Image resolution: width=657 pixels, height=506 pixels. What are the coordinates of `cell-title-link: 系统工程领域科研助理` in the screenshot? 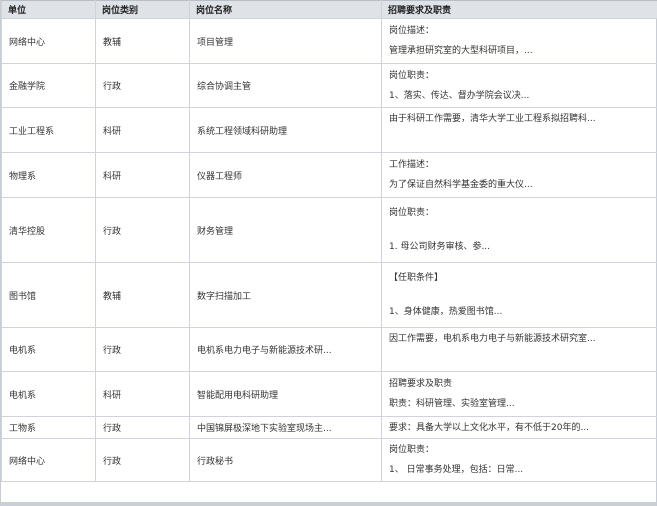 It's located at (285, 130).